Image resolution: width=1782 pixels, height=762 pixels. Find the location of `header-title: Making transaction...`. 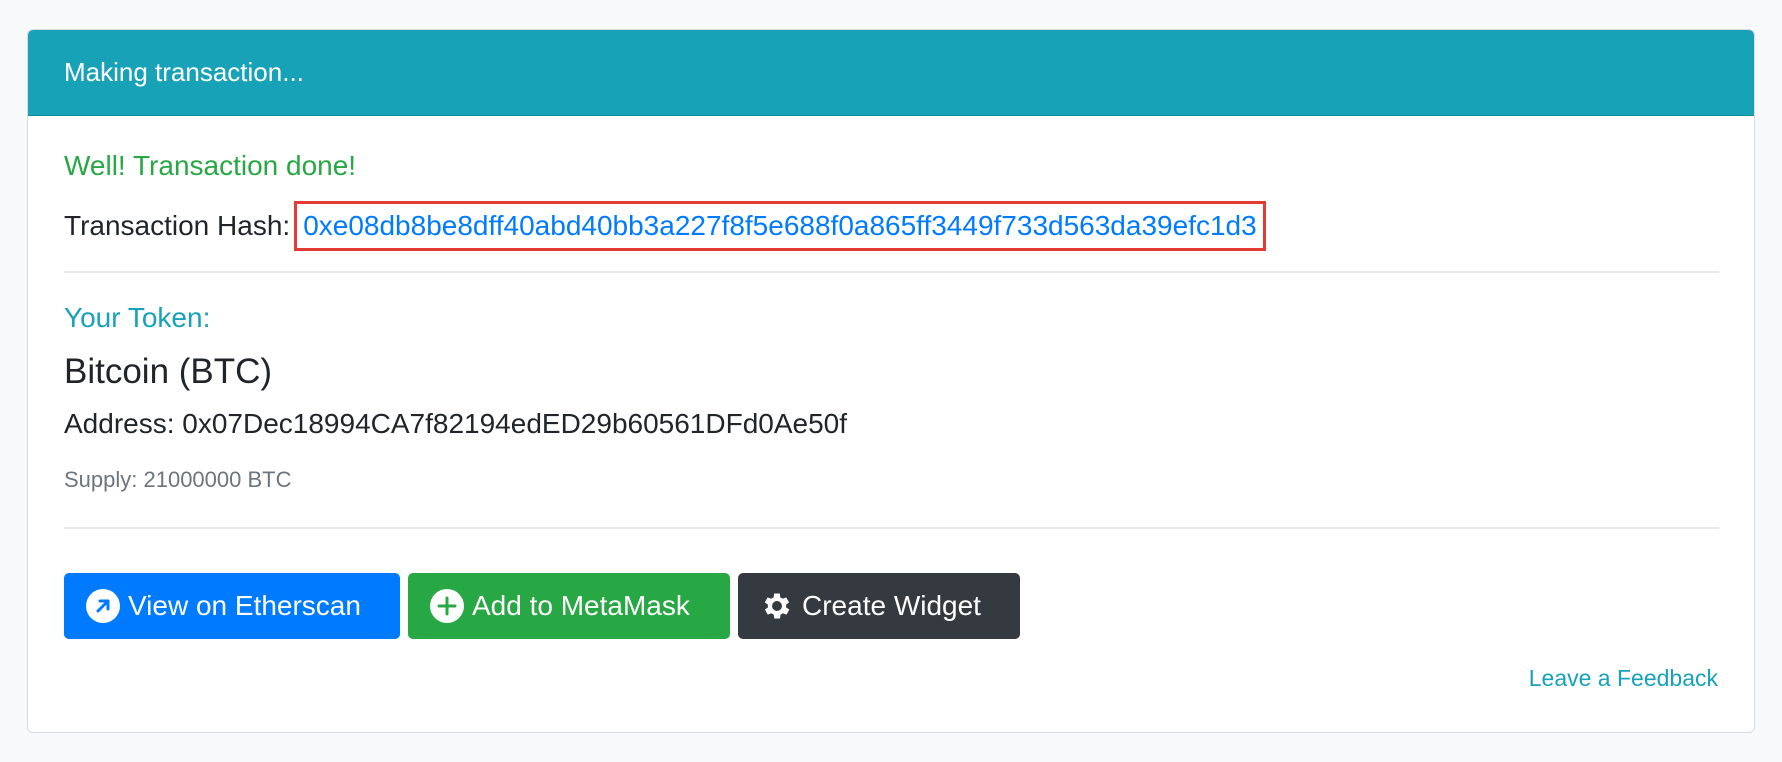

header-title: Making transaction... is located at coordinates (184, 72).